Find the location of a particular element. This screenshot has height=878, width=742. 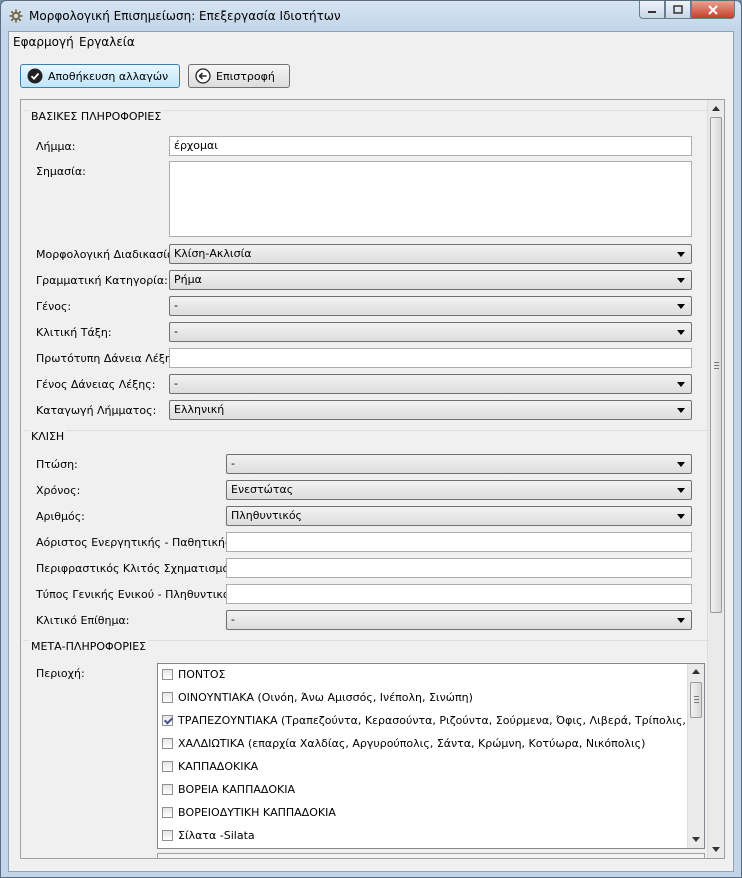

region-label-text: ΒΟΡΕΙΟΔΥΤΙΚΗ ΚΑΠΠΑΔΟΚΙΑ is located at coordinates (257, 812).